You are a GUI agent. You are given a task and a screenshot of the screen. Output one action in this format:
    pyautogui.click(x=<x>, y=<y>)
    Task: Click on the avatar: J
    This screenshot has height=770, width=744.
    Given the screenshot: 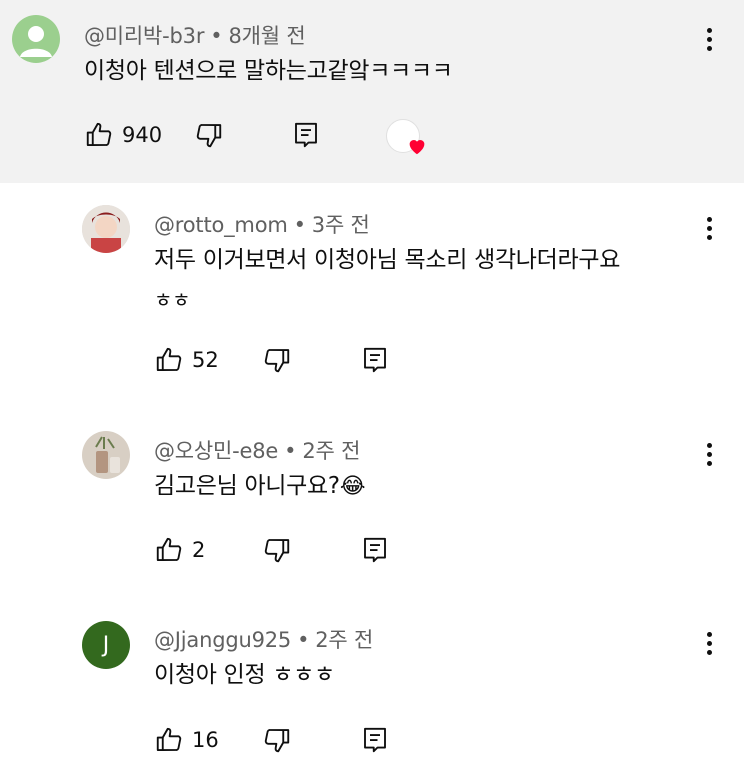 What is the action you would take?
    pyautogui.click(x=106, y=645)
    